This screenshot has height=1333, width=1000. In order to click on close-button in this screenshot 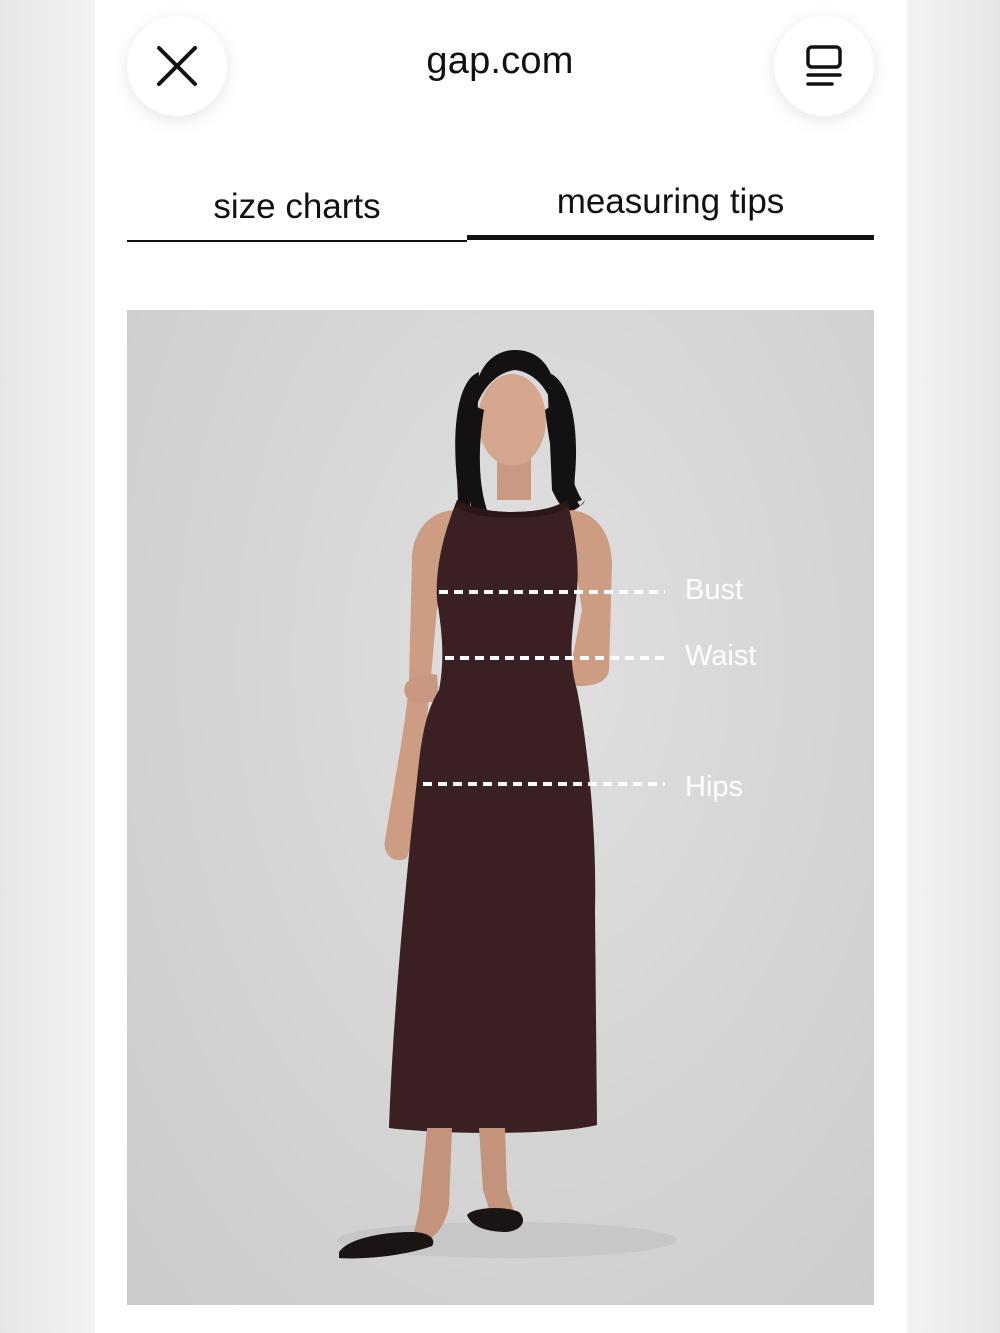, I will do `click(177, 66)`.